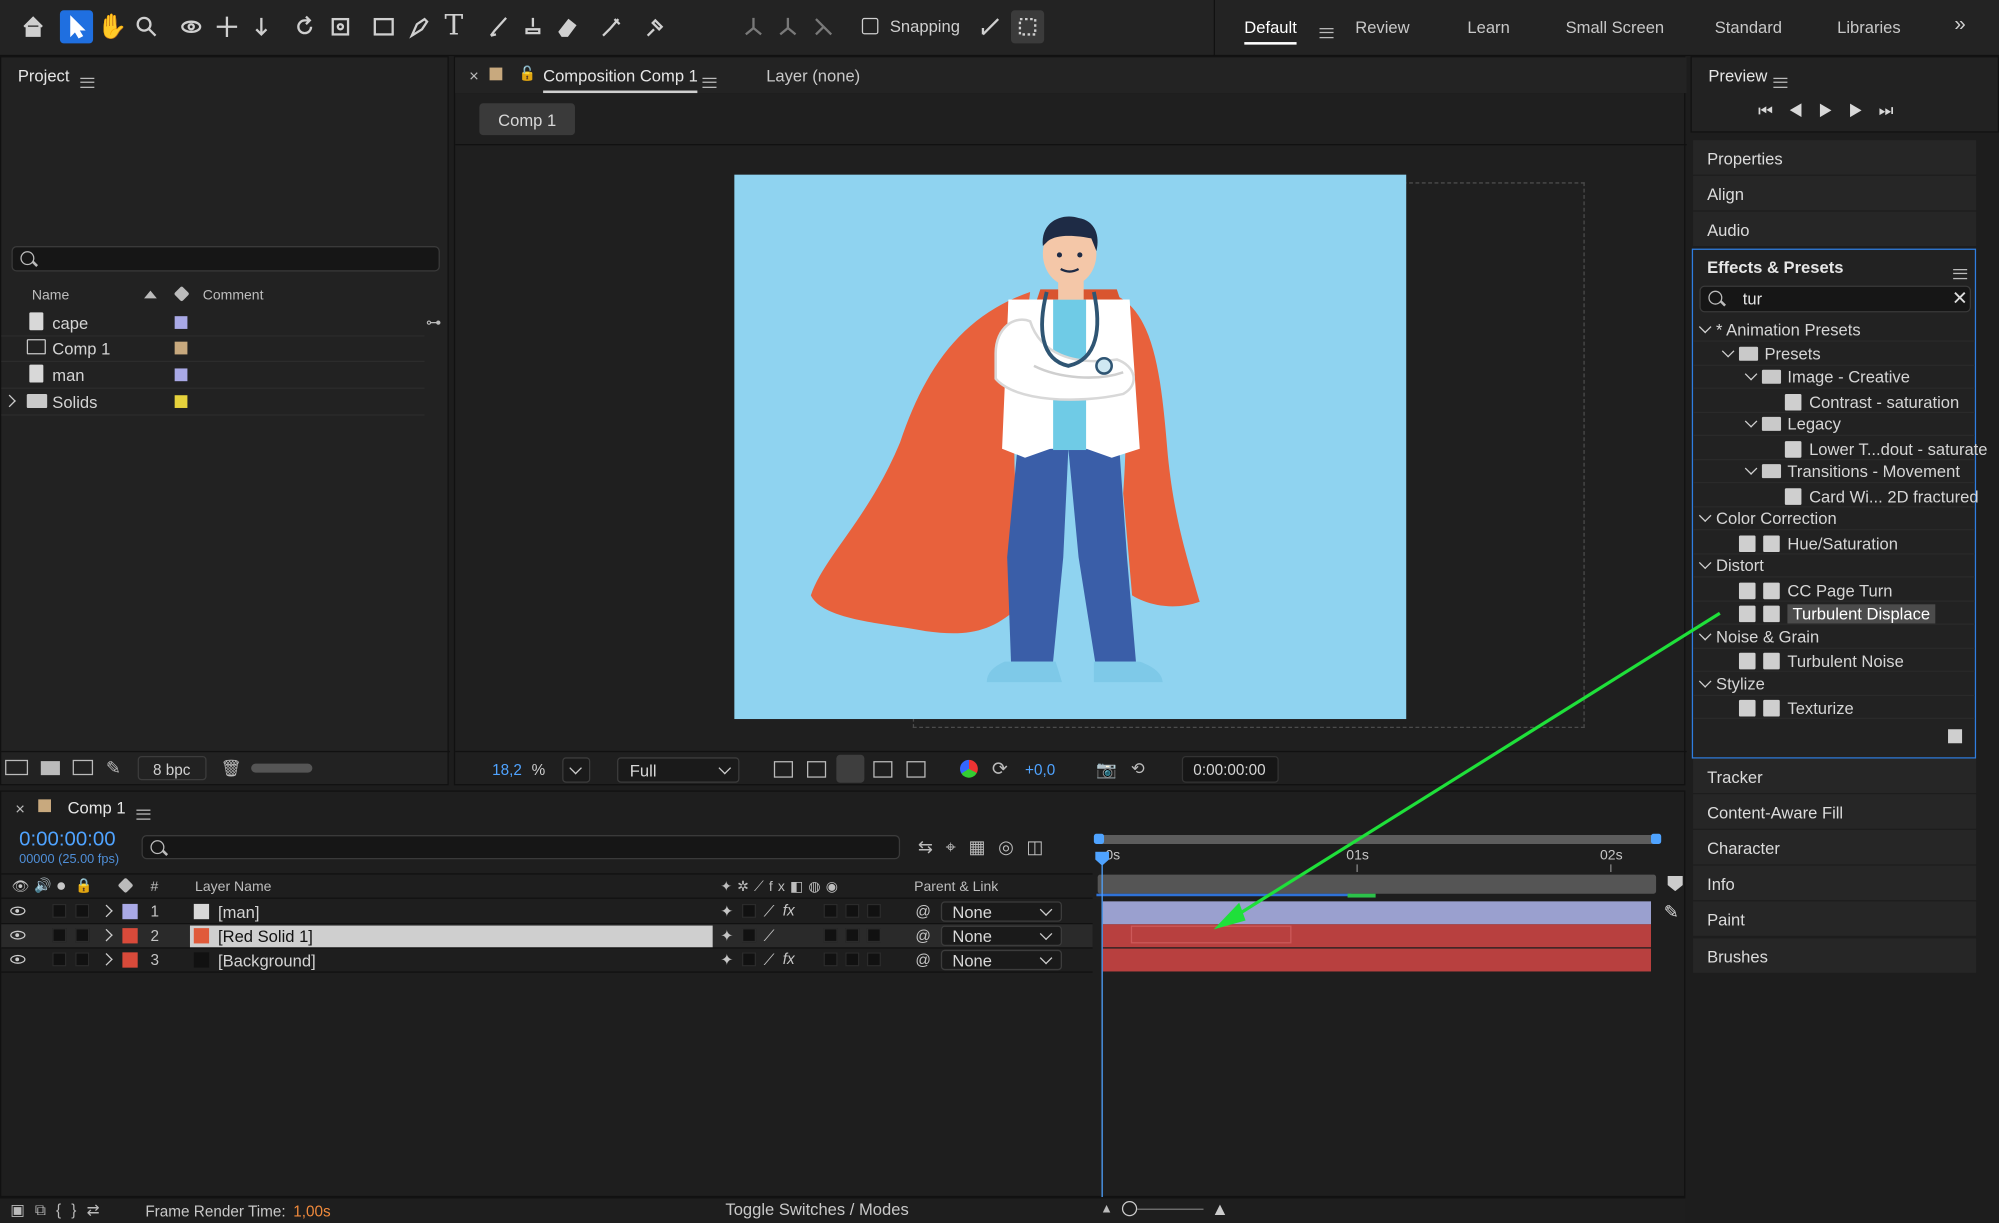 This screenshot has height=1223, width=1999. Describe the element at coordinates (1376, 960) in the screenshot. I see `layer-bar-background` at that location.